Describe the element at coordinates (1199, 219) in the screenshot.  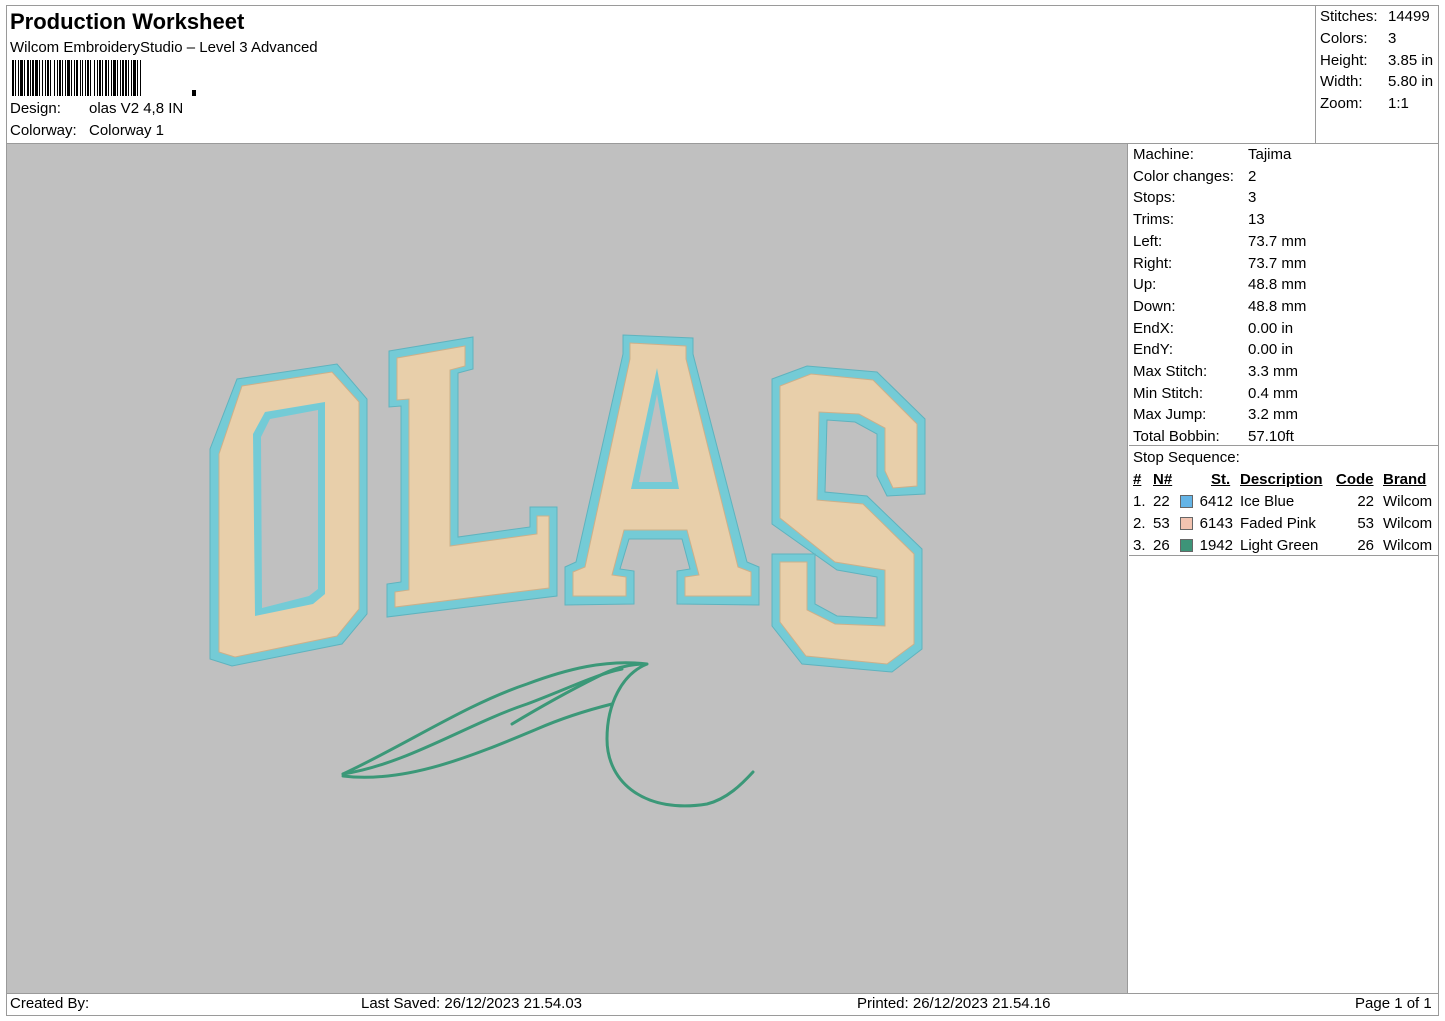
I see `info-row: Trims: 13` at that location.